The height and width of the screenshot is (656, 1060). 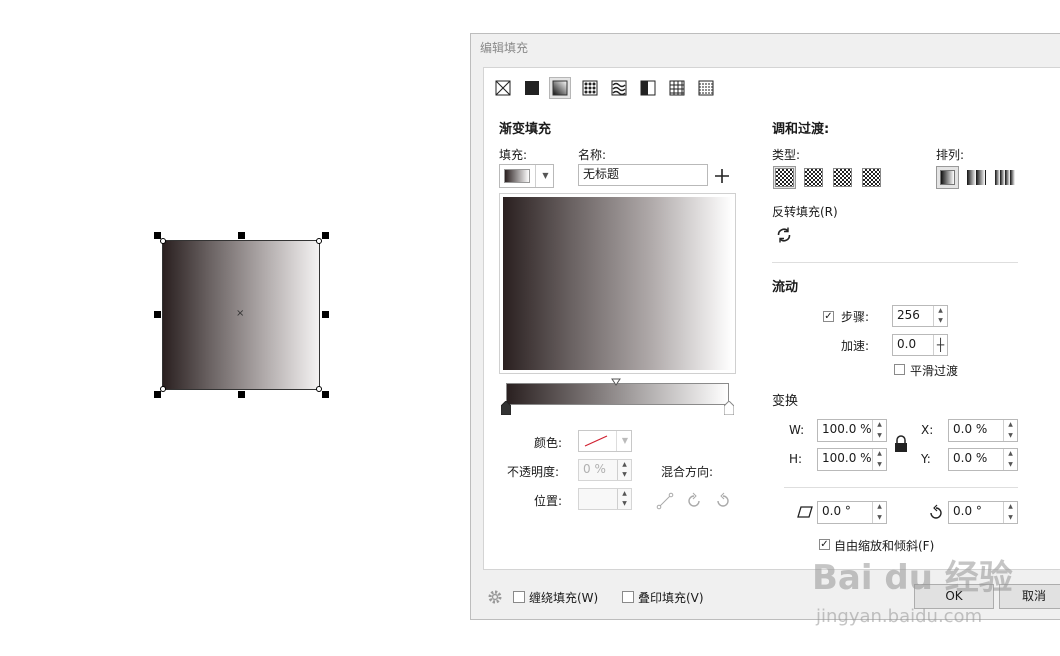 What do you see at coordinates (533, 472) in the screenshot?
I see `opacity-label: 不透明度:` at bounding box center [533, 472].